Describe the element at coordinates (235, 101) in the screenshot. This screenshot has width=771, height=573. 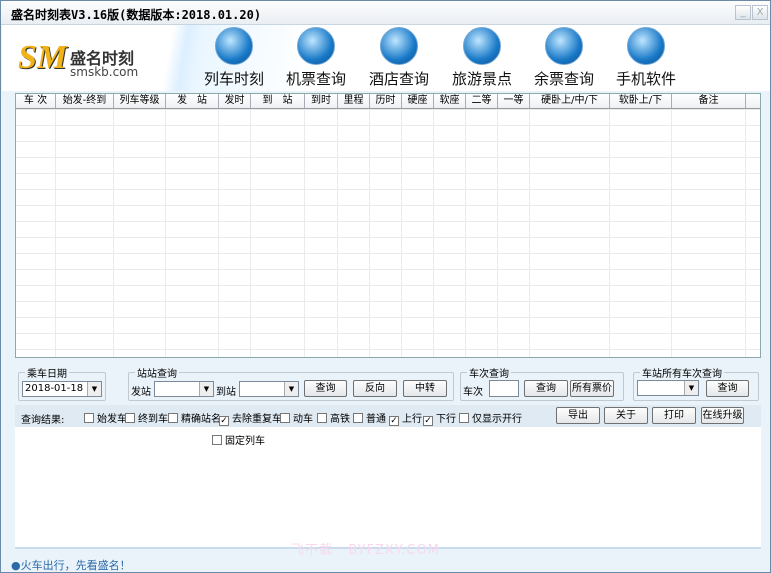
I see `column-header: 发时` at that location.